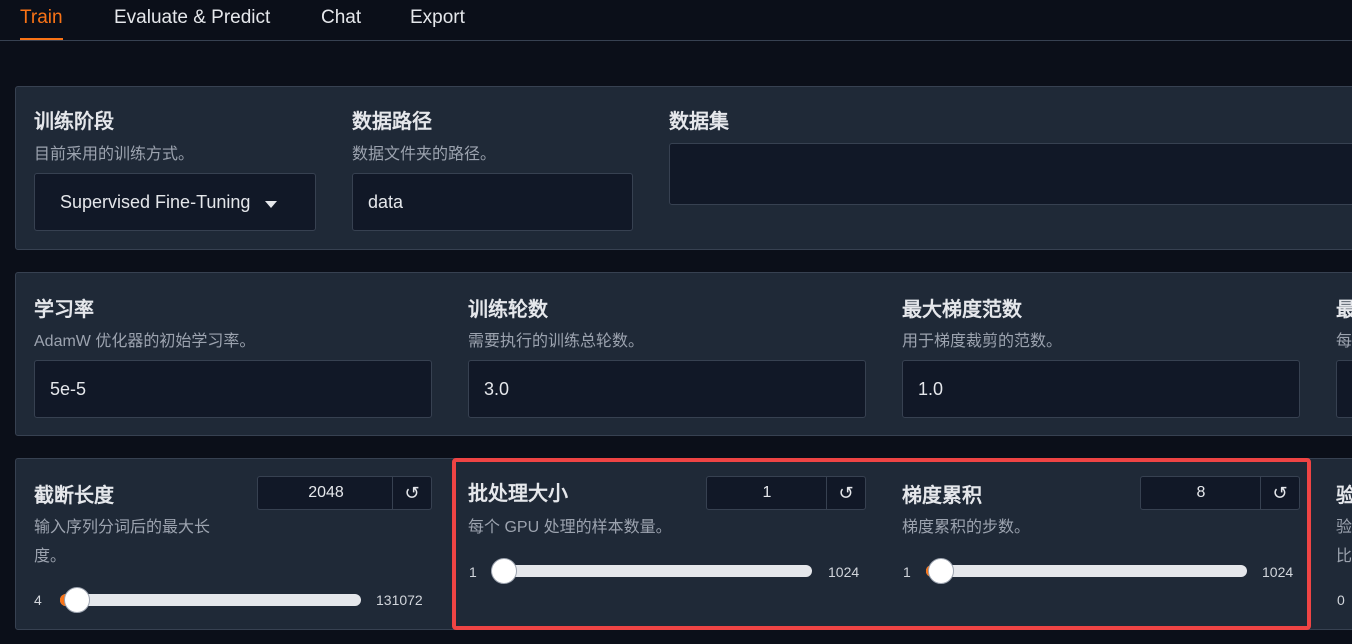  Describe the element at coordinates (786, 493) in the screenshot. I see `batch-size-number-input: 1 ↺` at that location.